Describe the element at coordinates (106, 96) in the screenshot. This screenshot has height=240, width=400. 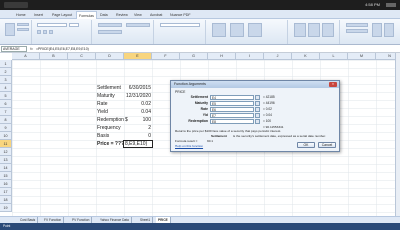
I see `cell-label: Maturity` at that location.